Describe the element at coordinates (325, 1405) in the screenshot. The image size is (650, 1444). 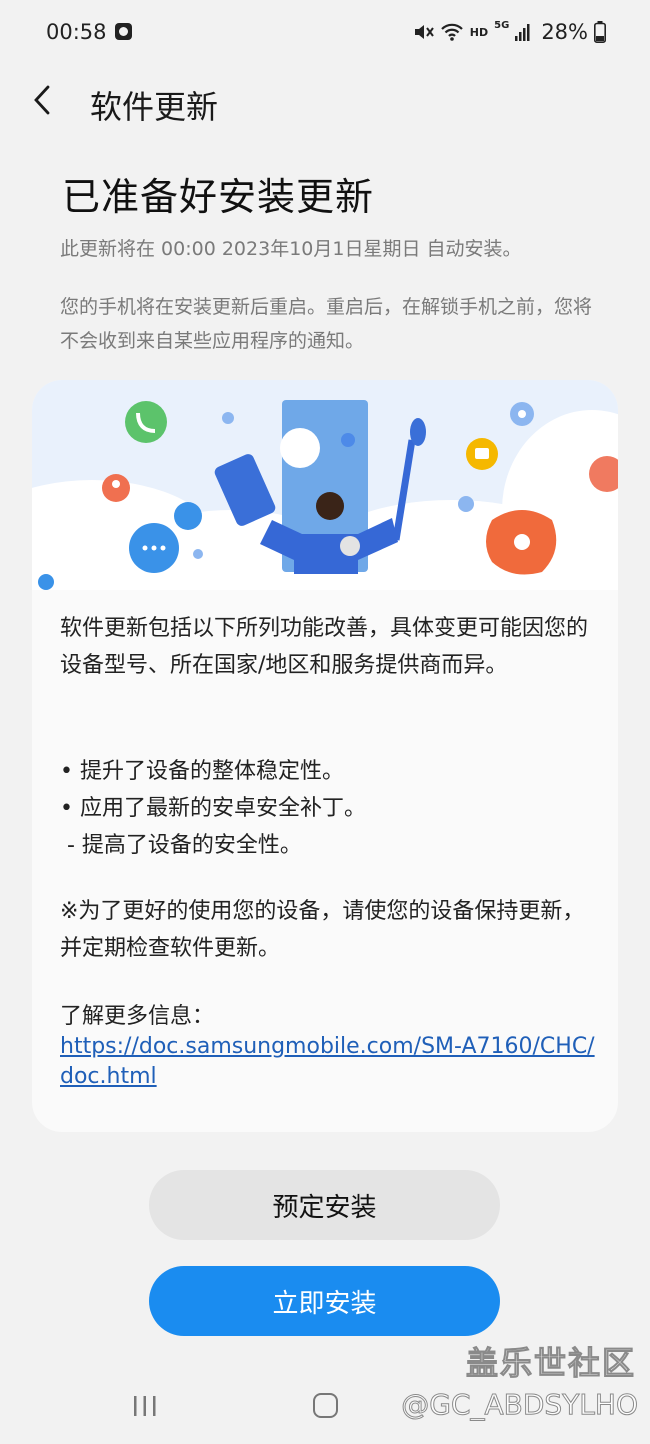
I see `home-button-icon` at that location.